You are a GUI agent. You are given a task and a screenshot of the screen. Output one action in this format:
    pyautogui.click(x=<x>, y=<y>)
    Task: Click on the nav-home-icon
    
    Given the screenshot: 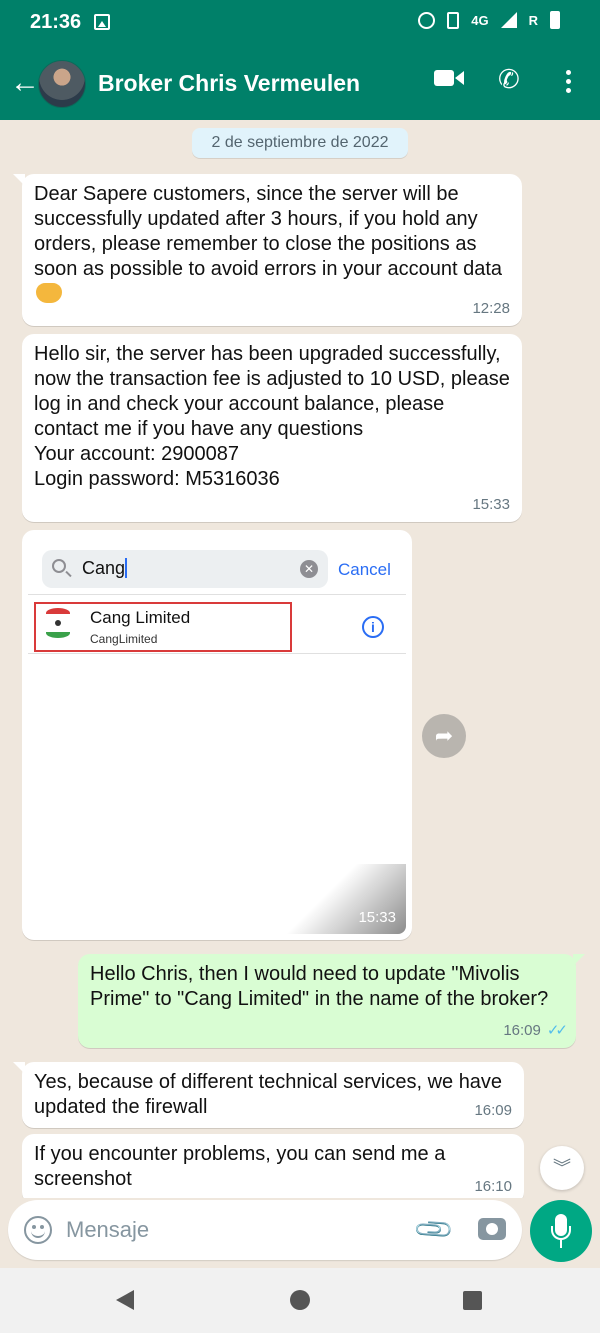 What is the action you would take?
    pyautogui.click(x=300, y=1300)
    